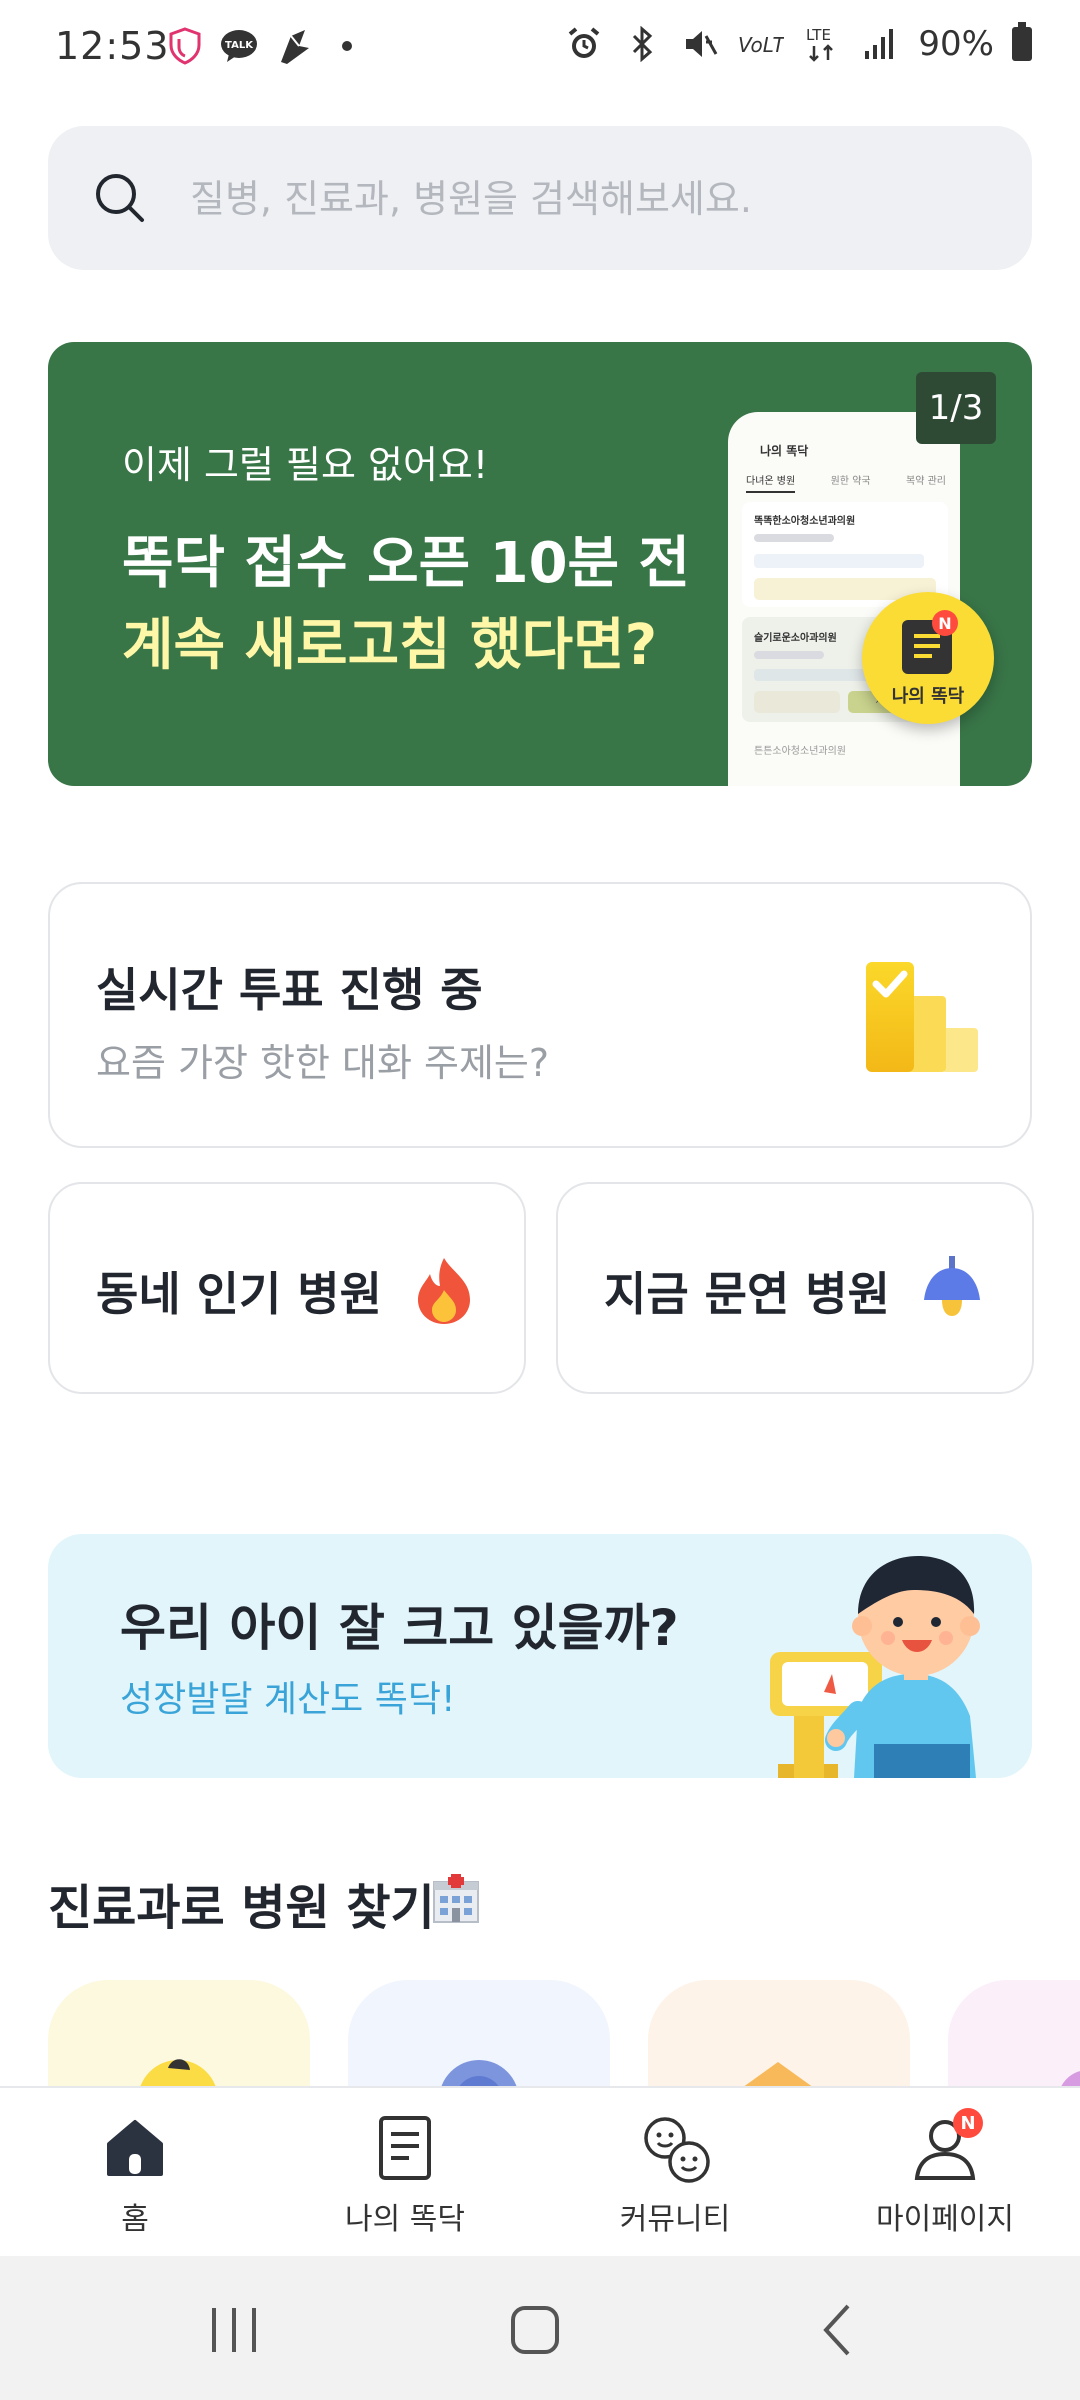 Image resolution: width=1080 pixels, height=2400 pixels. Describe the element at coordinates (700, 44) in the screenshot. I see `mute-icon` at that location.